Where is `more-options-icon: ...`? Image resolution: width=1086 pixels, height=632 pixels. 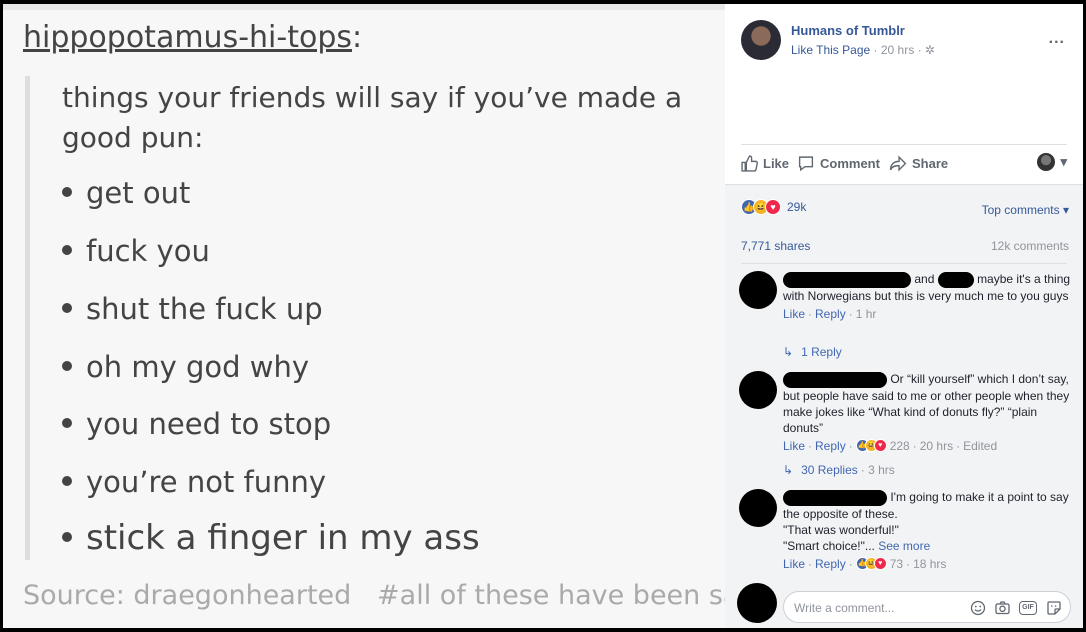 more-options-icon: ... is located at coordinates (1057, 39).